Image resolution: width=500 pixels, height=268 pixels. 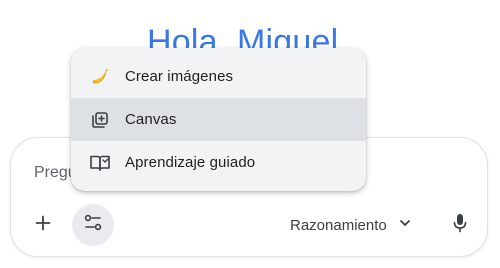 I want to click on menu-item-label: Aprendizaje guiado, so click(x=190, y=162).